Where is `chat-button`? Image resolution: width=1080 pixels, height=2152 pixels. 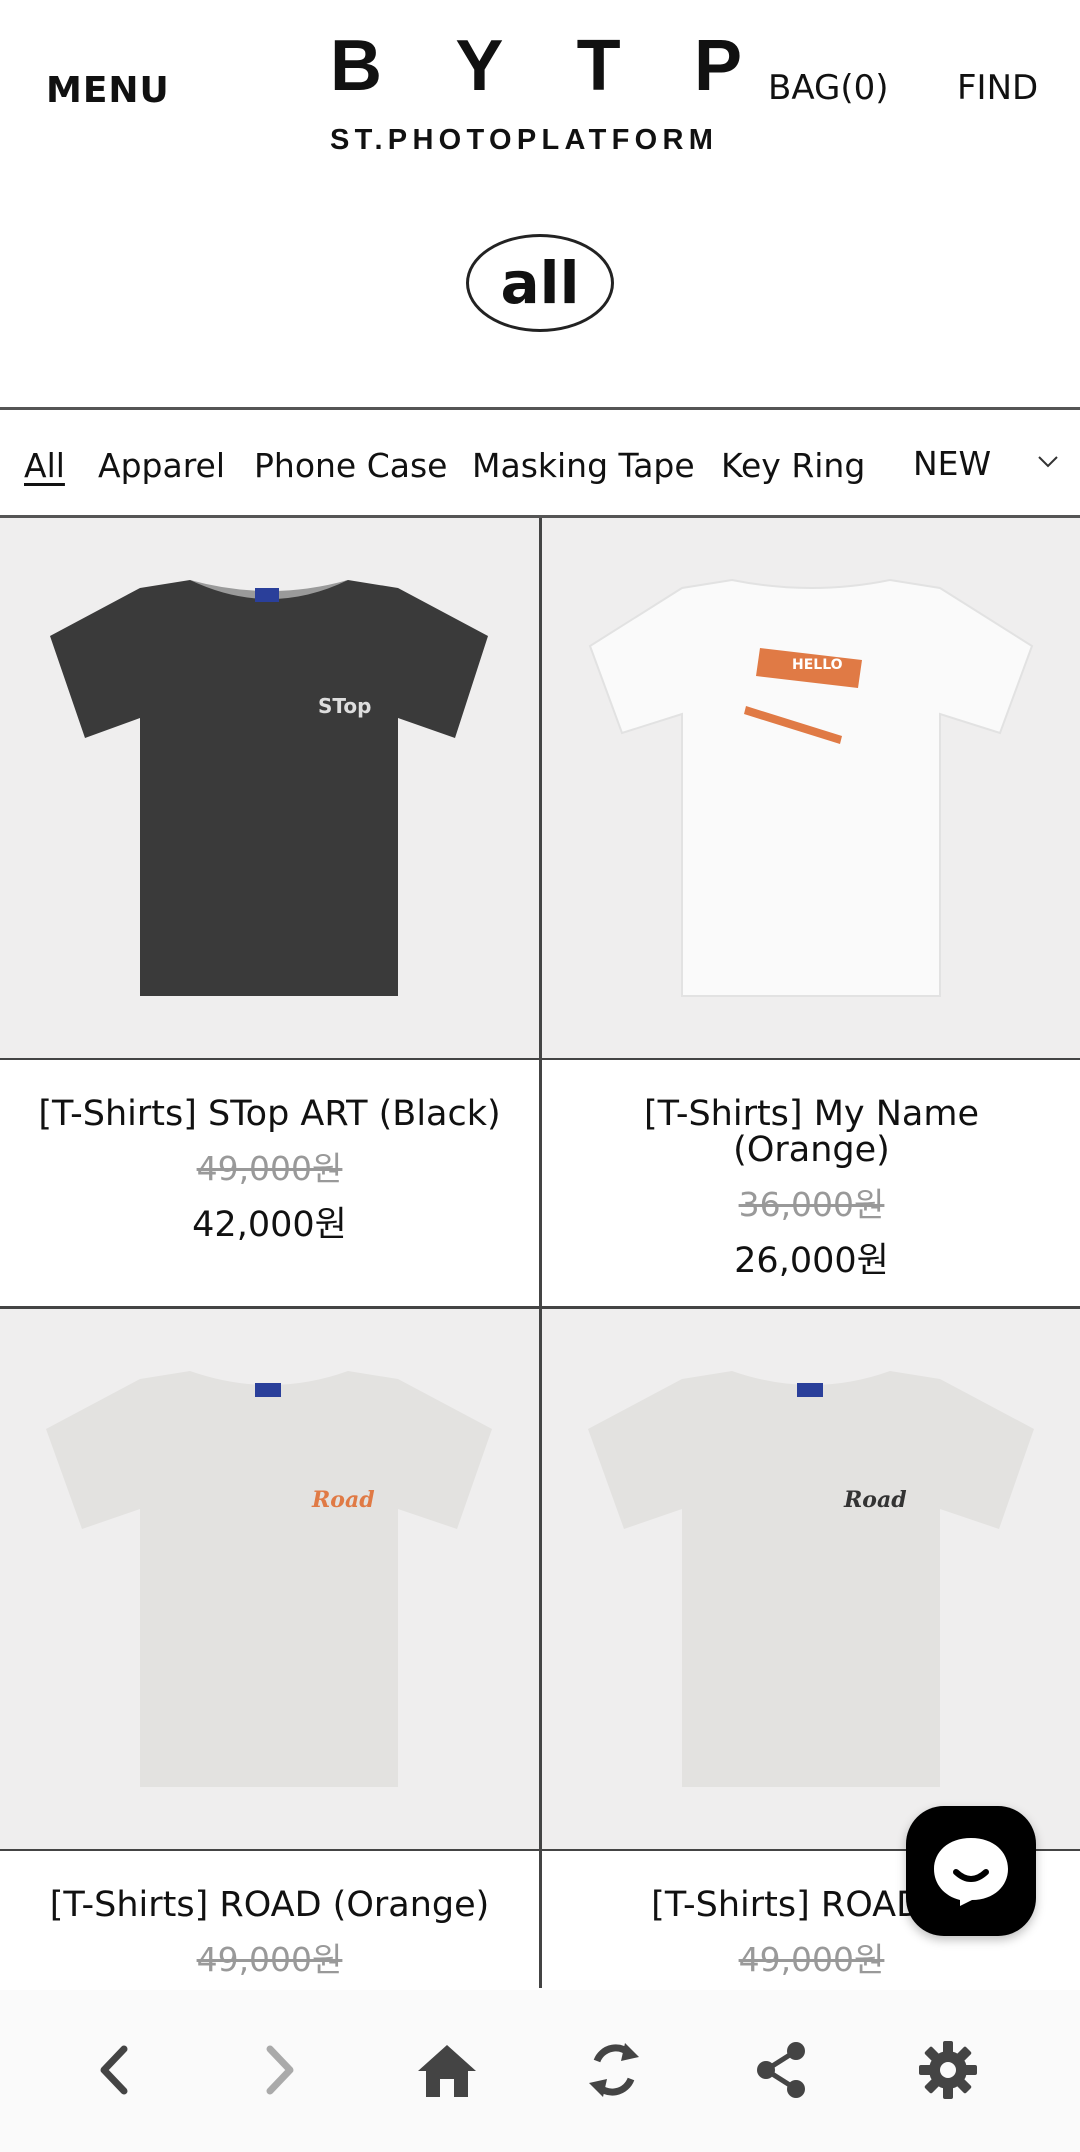 chat-button is located at coordinates (971, 1871).